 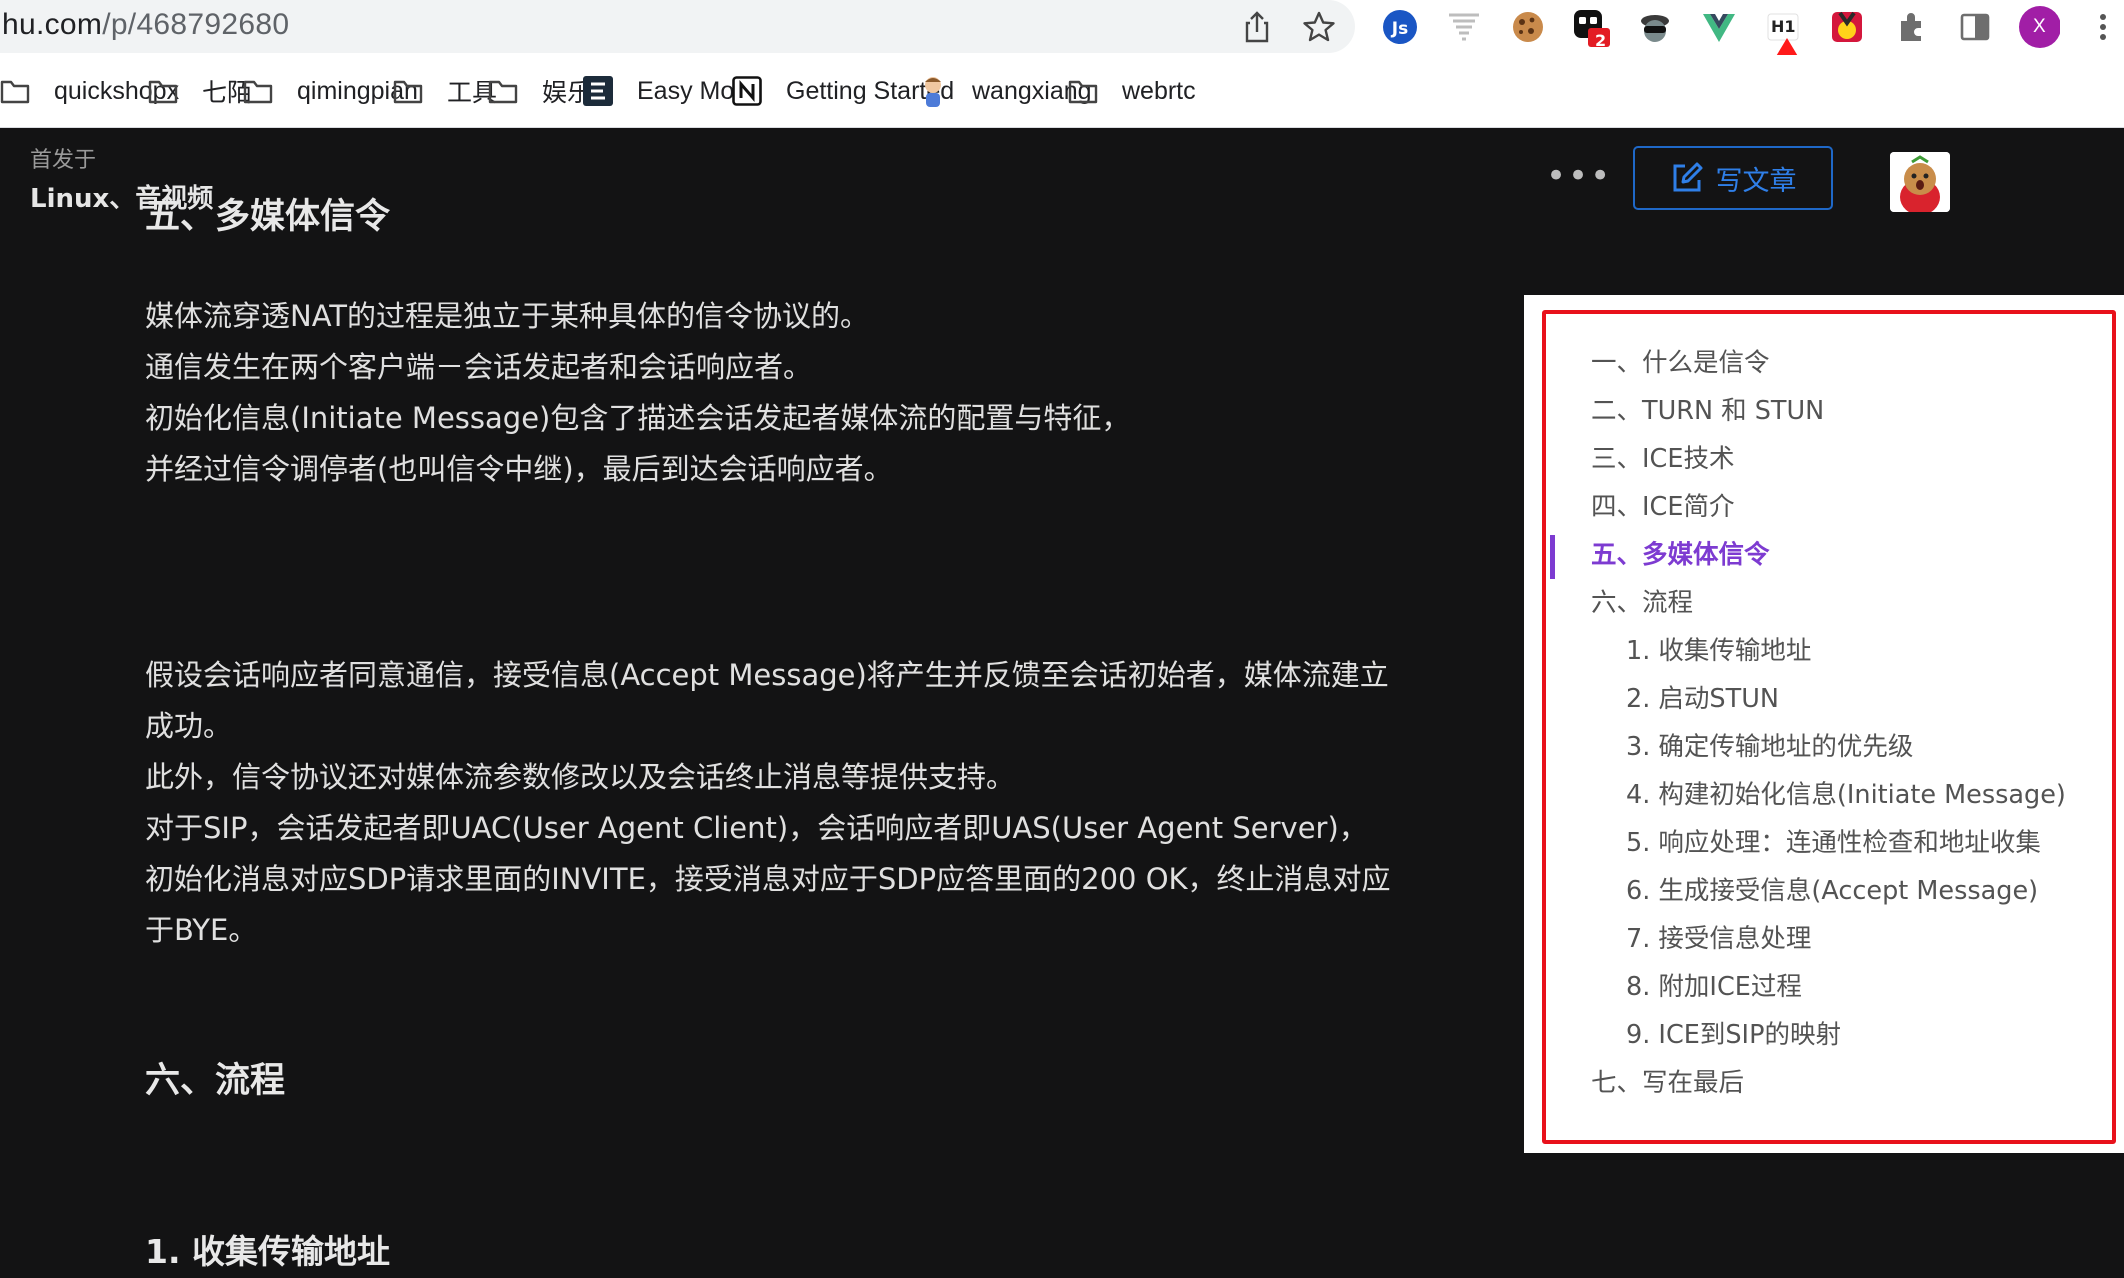 I want to click on easymock-icon, so click(x=604, y=91).